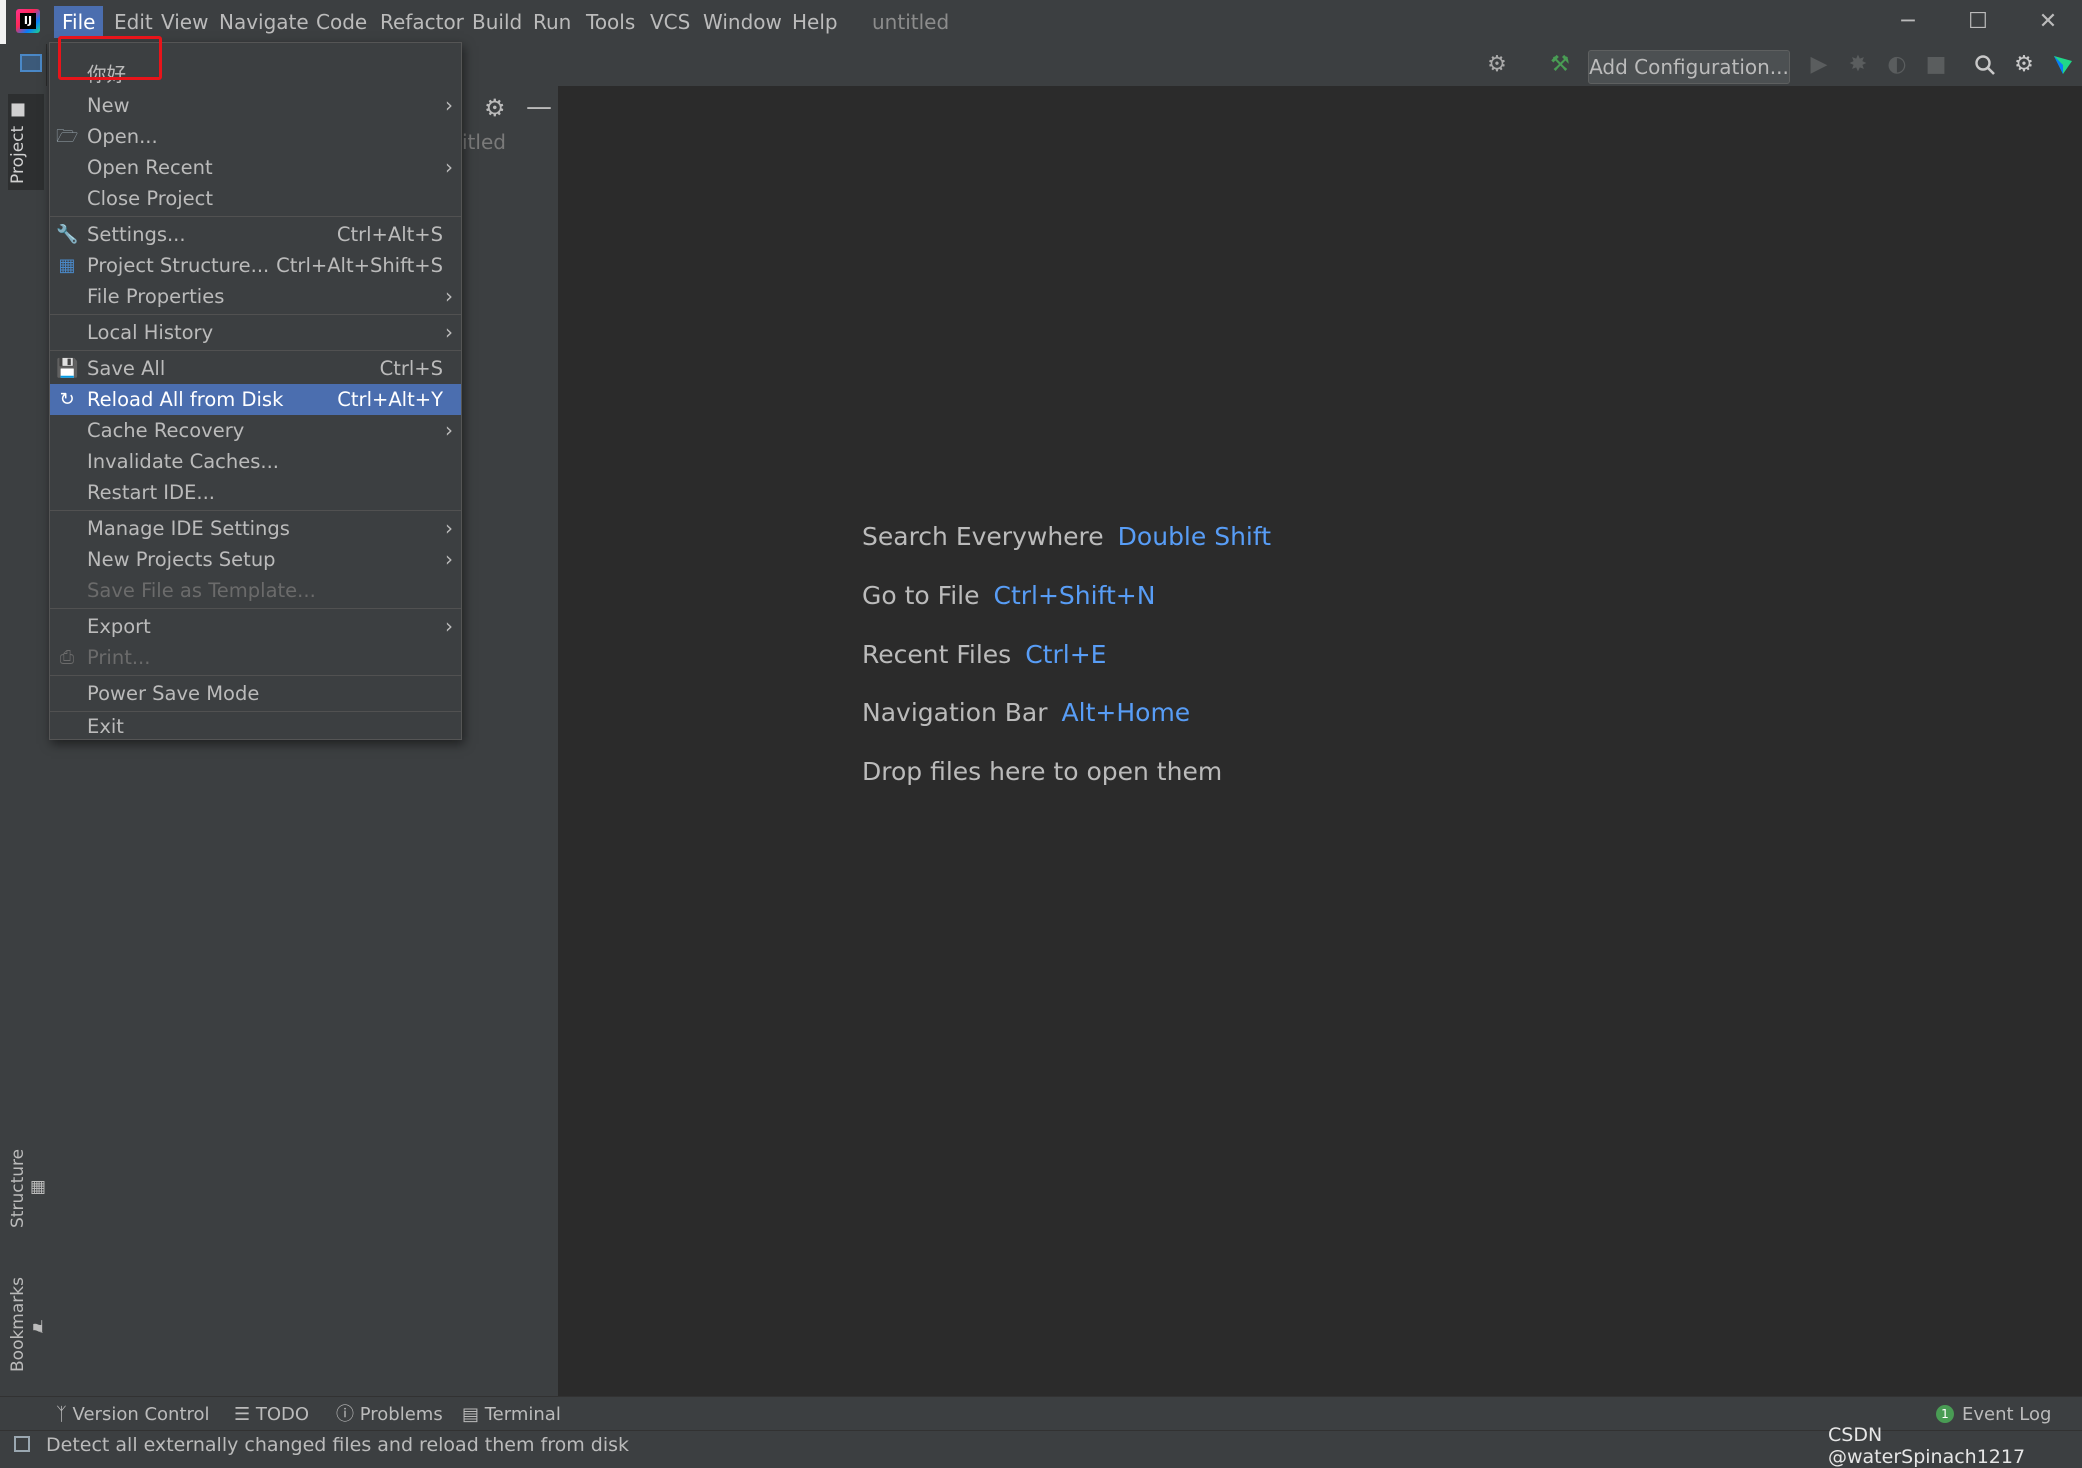 Image resolution: width=2082 pixels, height=1468 pixels. I want to click on toggle-tool-windows-icon, so click(22, 1444).